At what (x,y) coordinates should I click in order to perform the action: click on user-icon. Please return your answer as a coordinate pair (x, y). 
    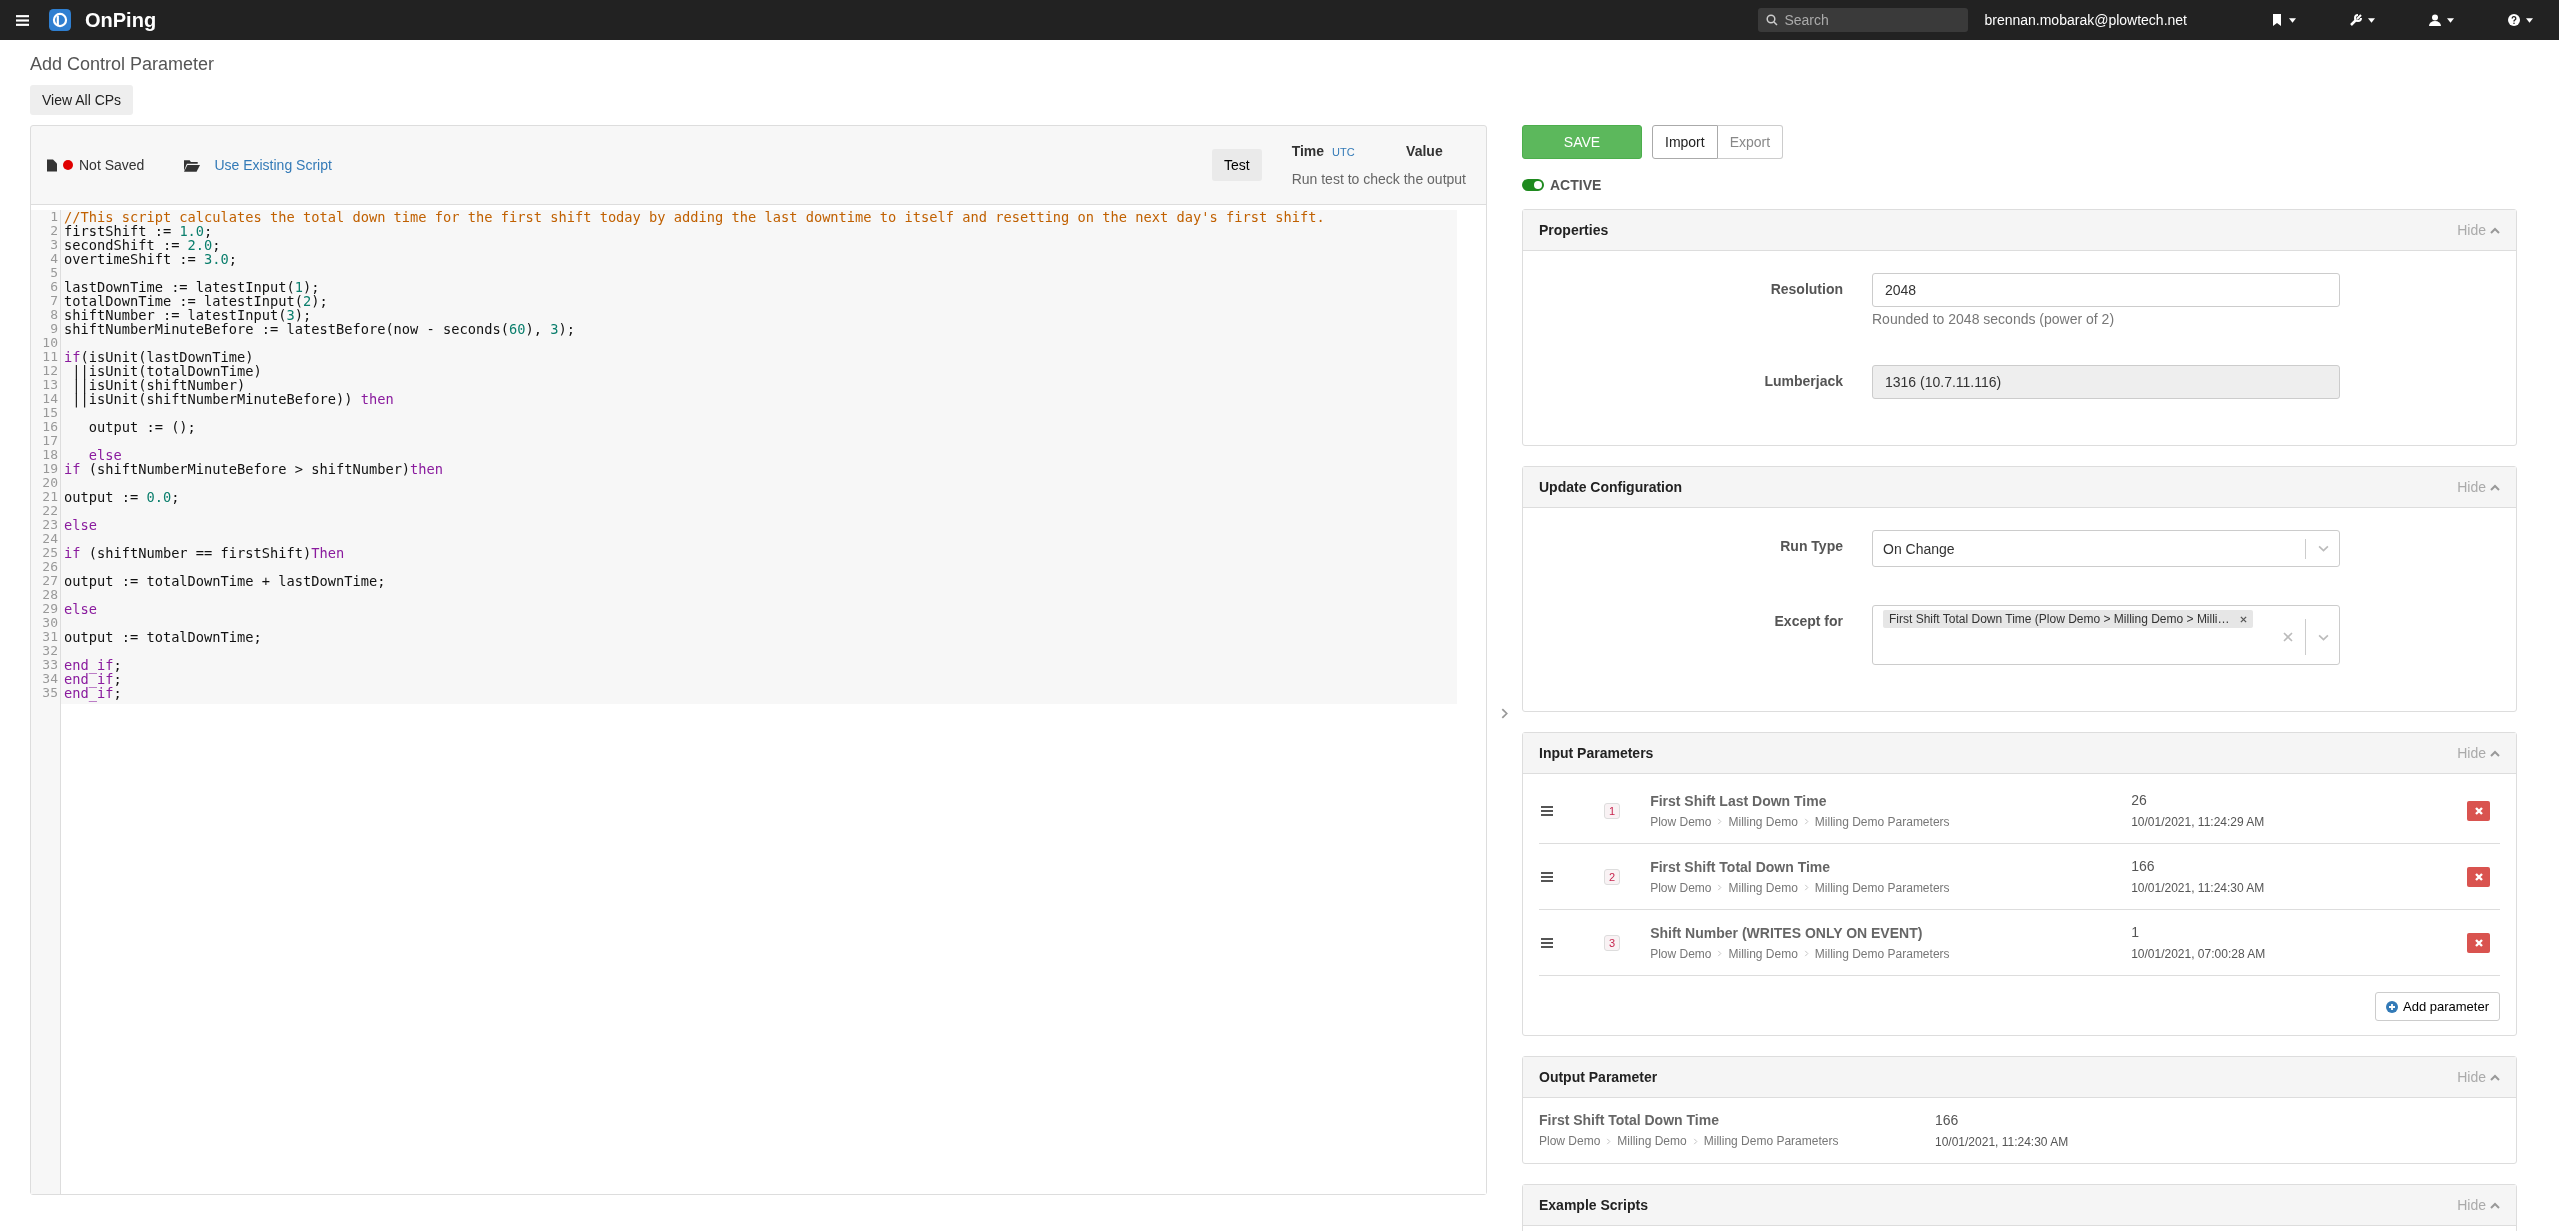
    Looking at the image, I should click on (2435, 20).